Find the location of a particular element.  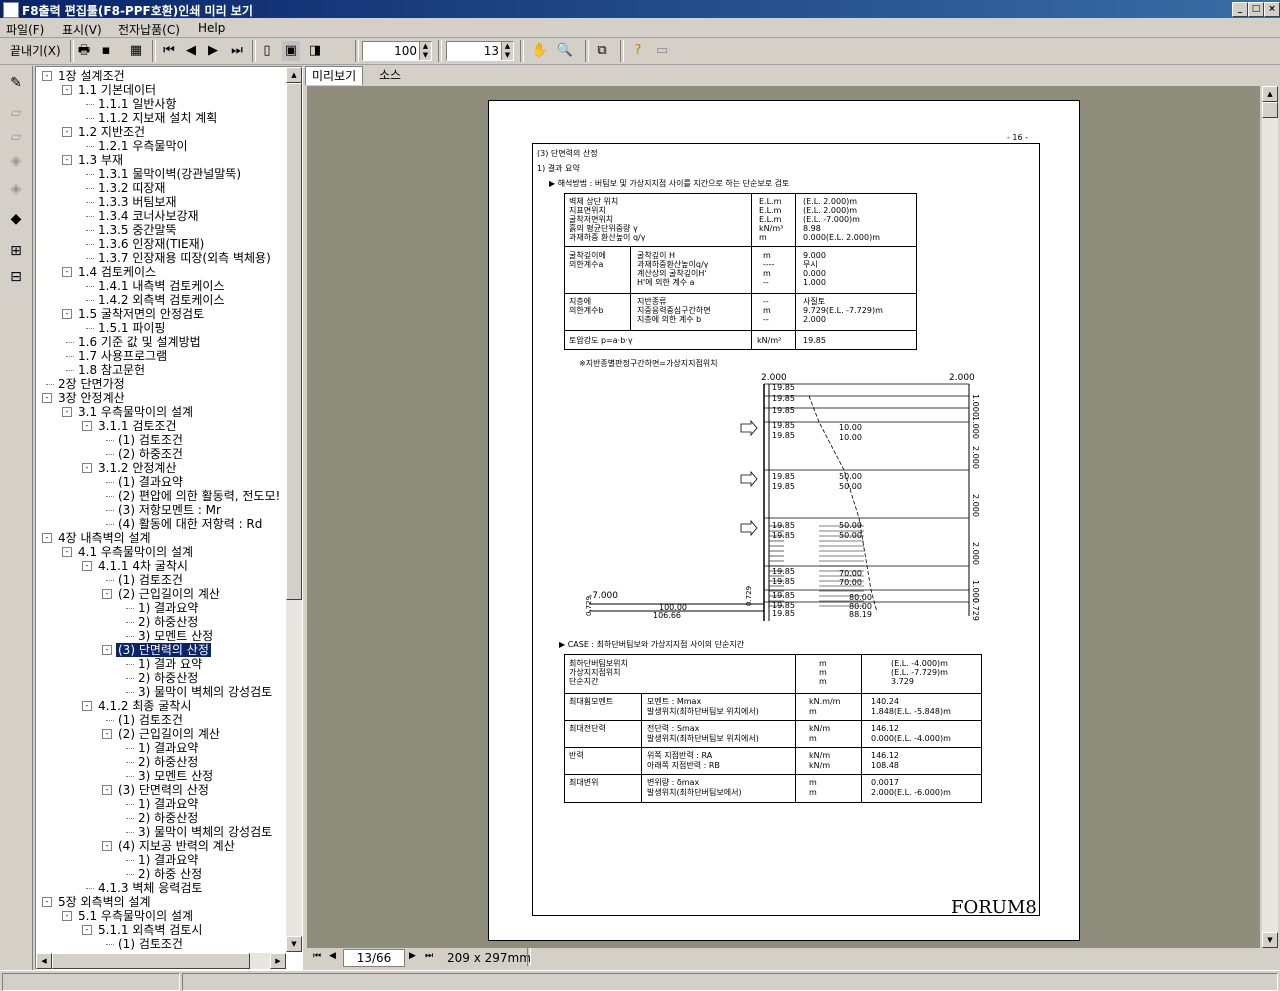

tree-item: 1.3.5 중간말뚝 is located at coordinates (137, 230).